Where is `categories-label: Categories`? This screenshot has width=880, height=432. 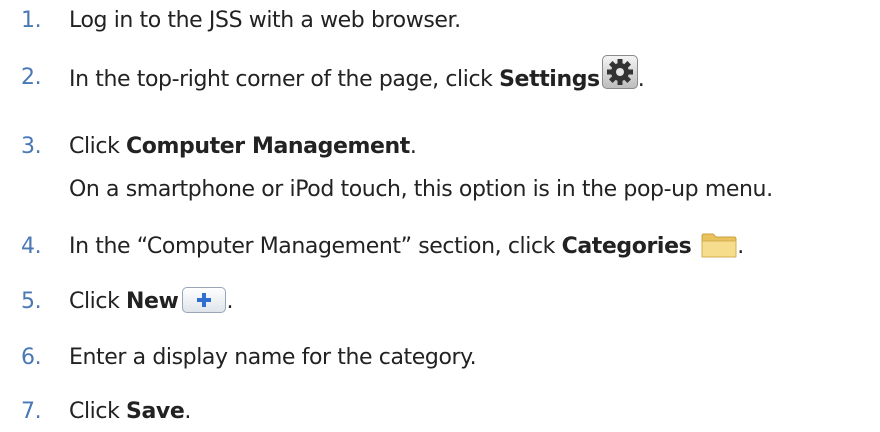
categories-label: Categories is located at coordinates (626, 246).